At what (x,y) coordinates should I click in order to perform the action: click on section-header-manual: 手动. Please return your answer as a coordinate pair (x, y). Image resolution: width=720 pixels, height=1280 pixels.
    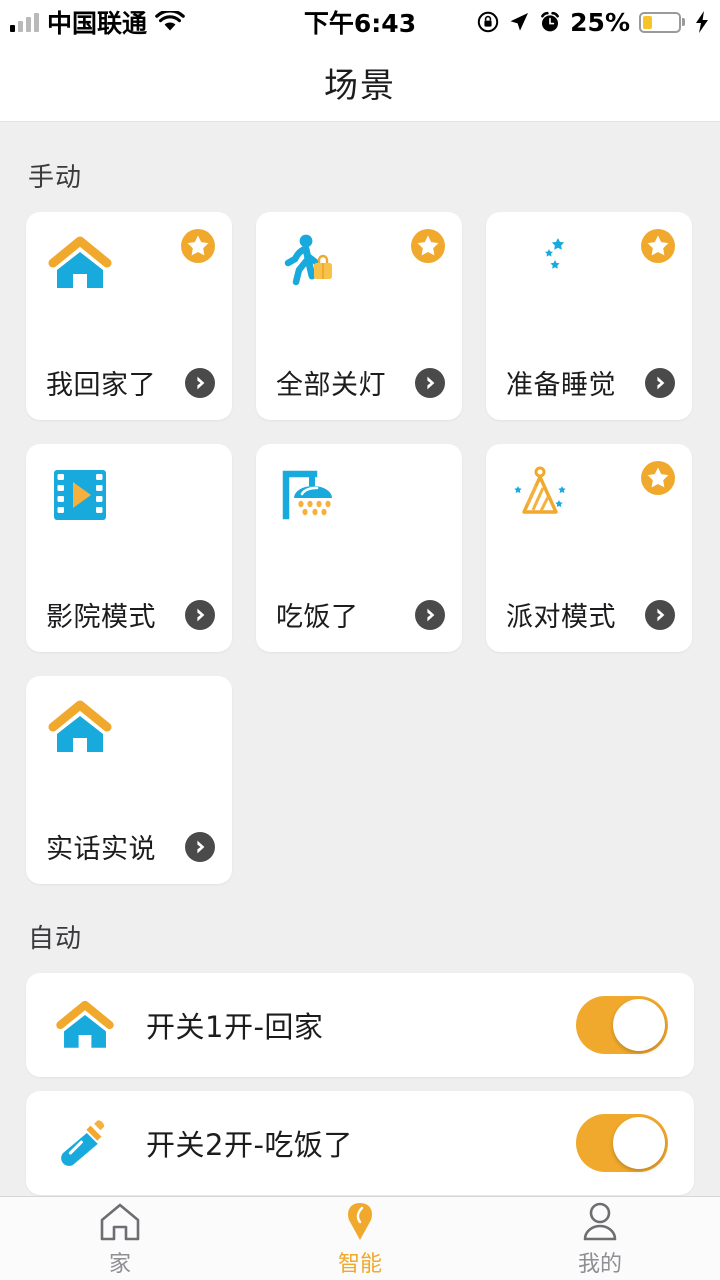
    Looking at the image, I should click on (55, 178).